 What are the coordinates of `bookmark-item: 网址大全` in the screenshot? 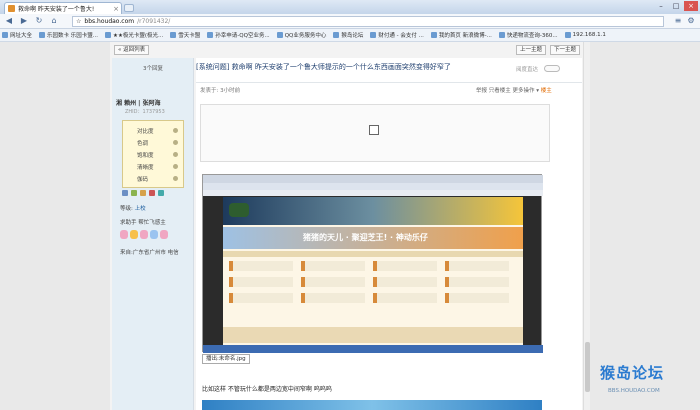 It's located at (17, 35).